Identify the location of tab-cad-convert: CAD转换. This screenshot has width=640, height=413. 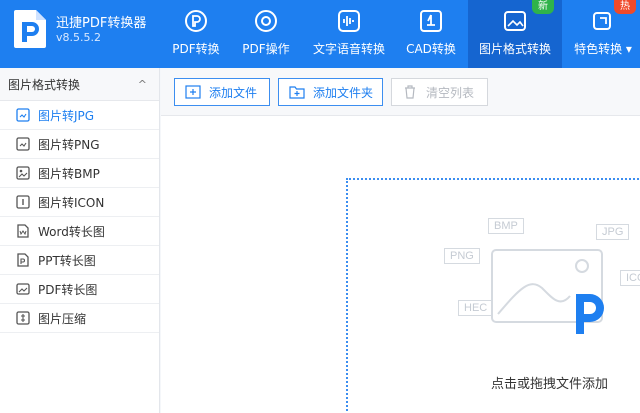
(431, 34).